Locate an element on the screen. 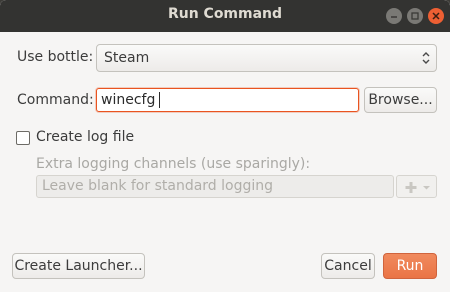 Image resolution: width=450 pixels, height=292 pixels. minimize-icon is located at coordinates (394, 17).